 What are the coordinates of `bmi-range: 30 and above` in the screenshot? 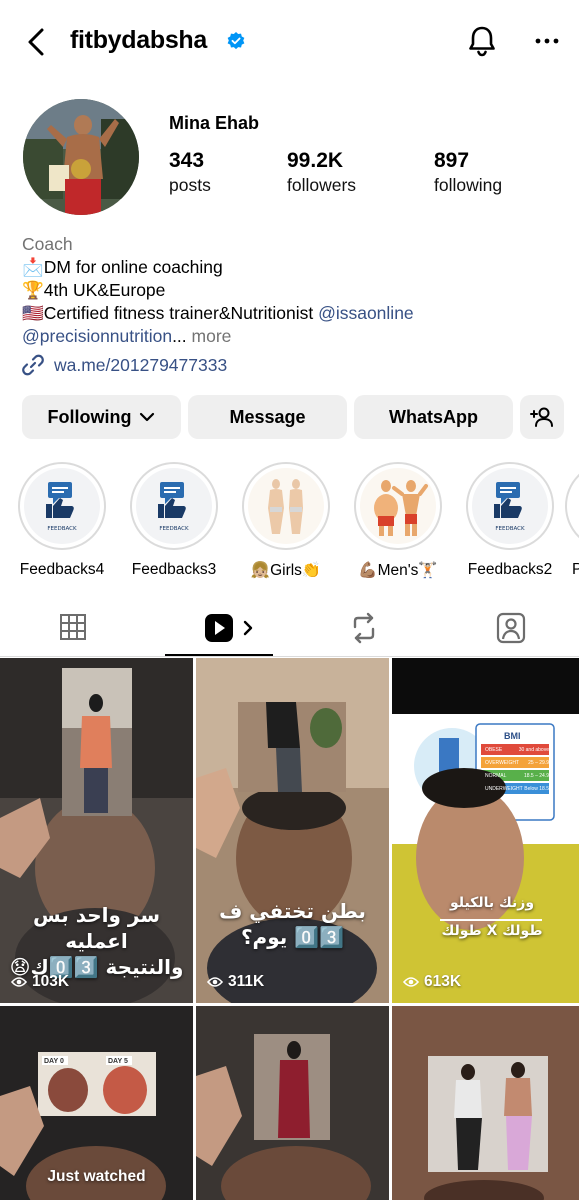 It's located at (533, 750).